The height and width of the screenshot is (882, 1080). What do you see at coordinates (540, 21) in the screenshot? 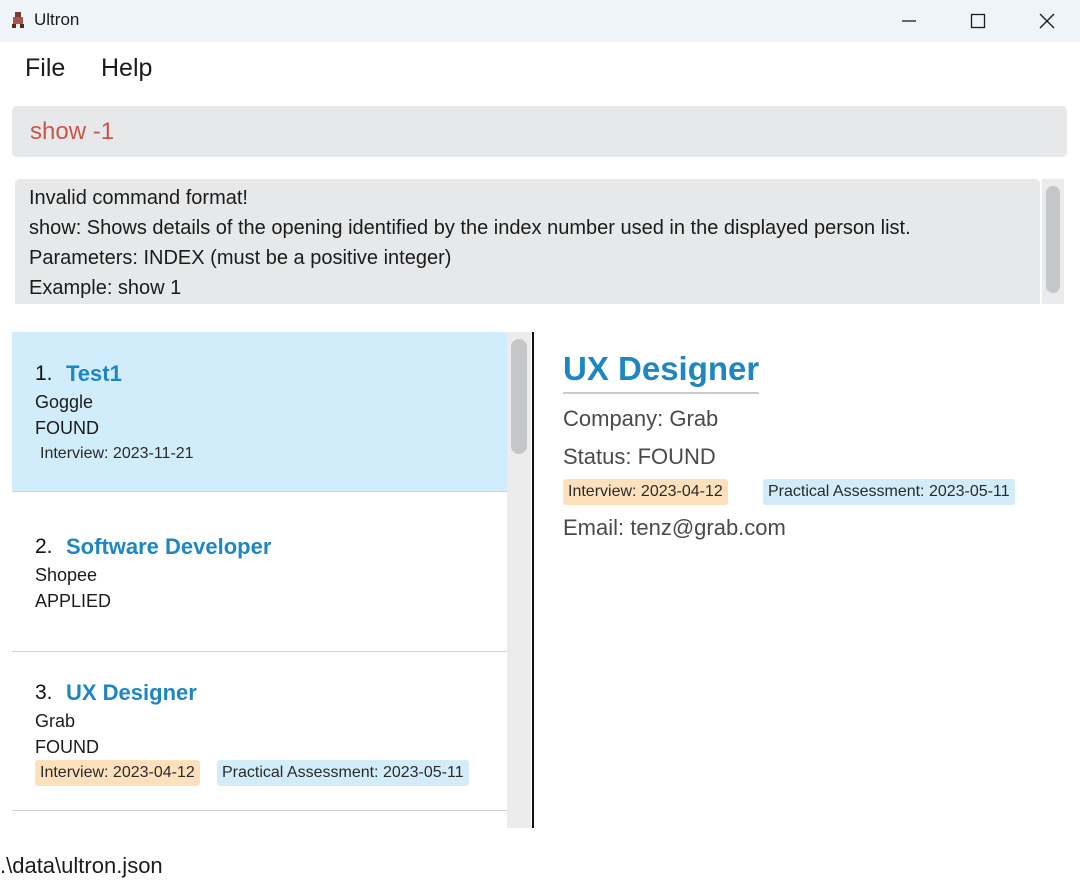
I see `title-bar: Ultron` at bounding box center [540, 21].